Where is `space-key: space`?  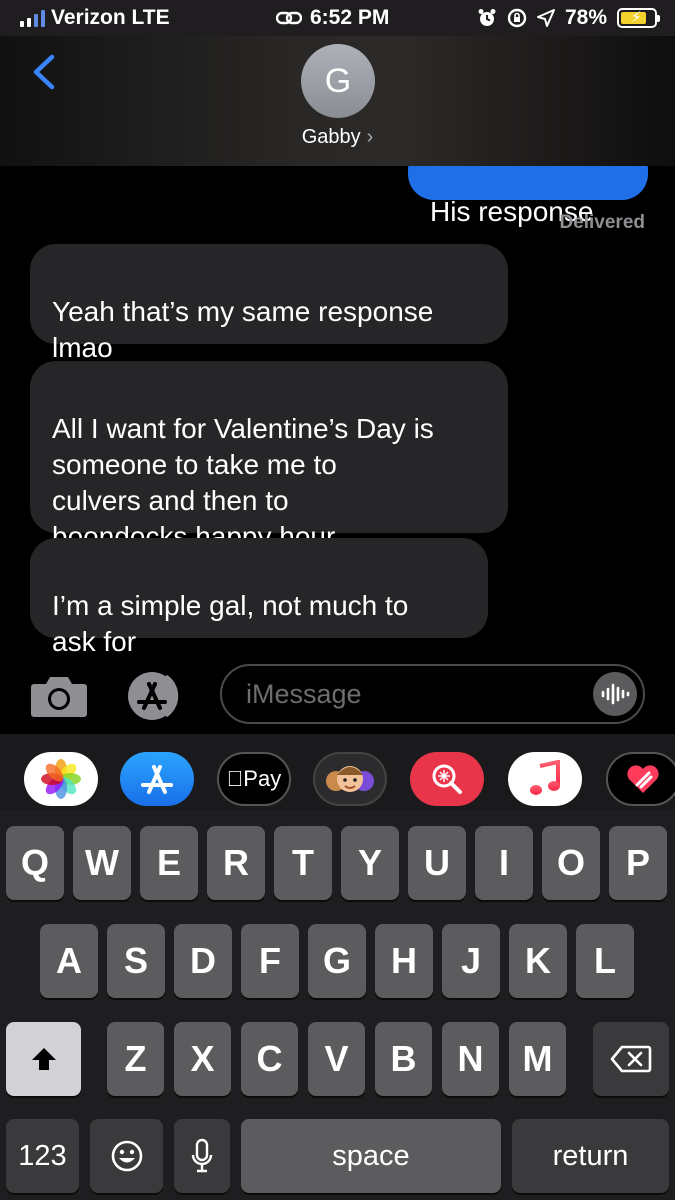 space-key: space is located at coordinates (371, 1156).